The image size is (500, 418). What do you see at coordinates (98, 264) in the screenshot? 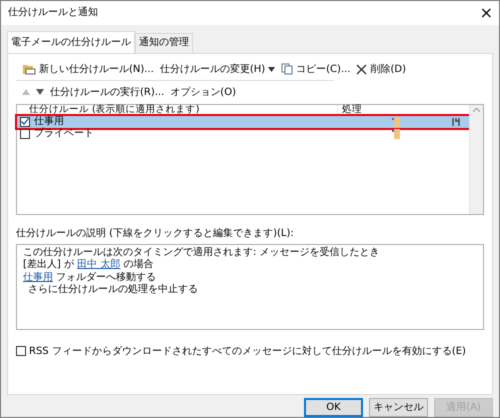
I see `description-link: 田中 太郎` at bounding box center [98, 264].